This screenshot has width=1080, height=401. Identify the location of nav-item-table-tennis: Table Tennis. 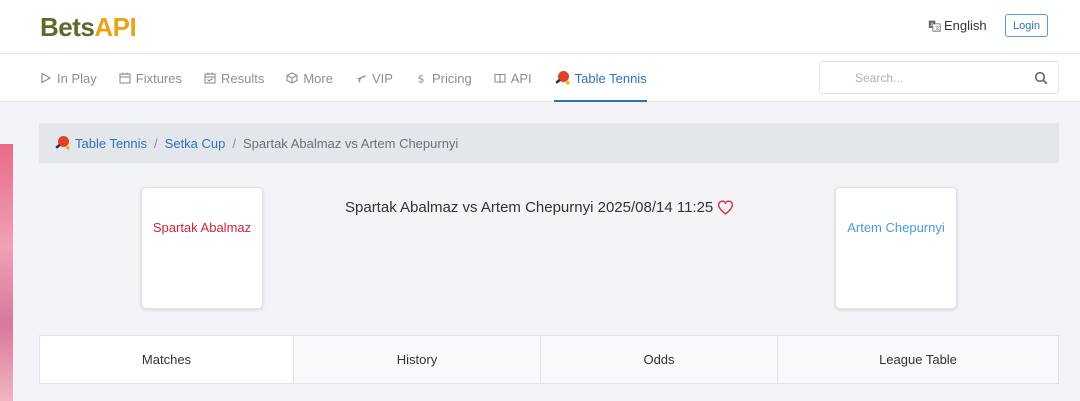
(600, 78).